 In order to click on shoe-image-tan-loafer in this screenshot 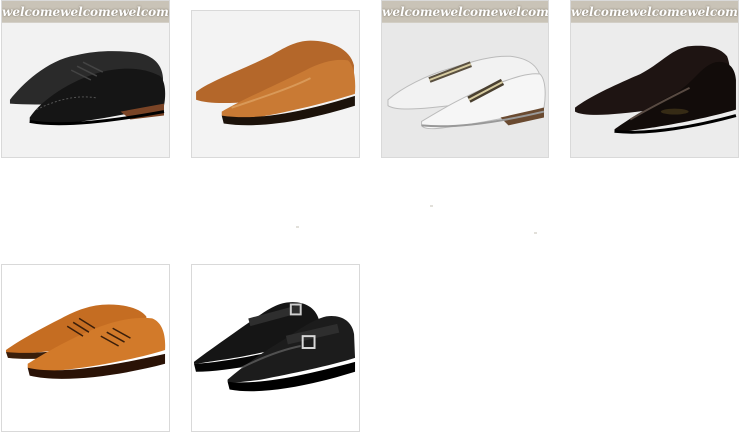, I will do `click(275, 84)`.